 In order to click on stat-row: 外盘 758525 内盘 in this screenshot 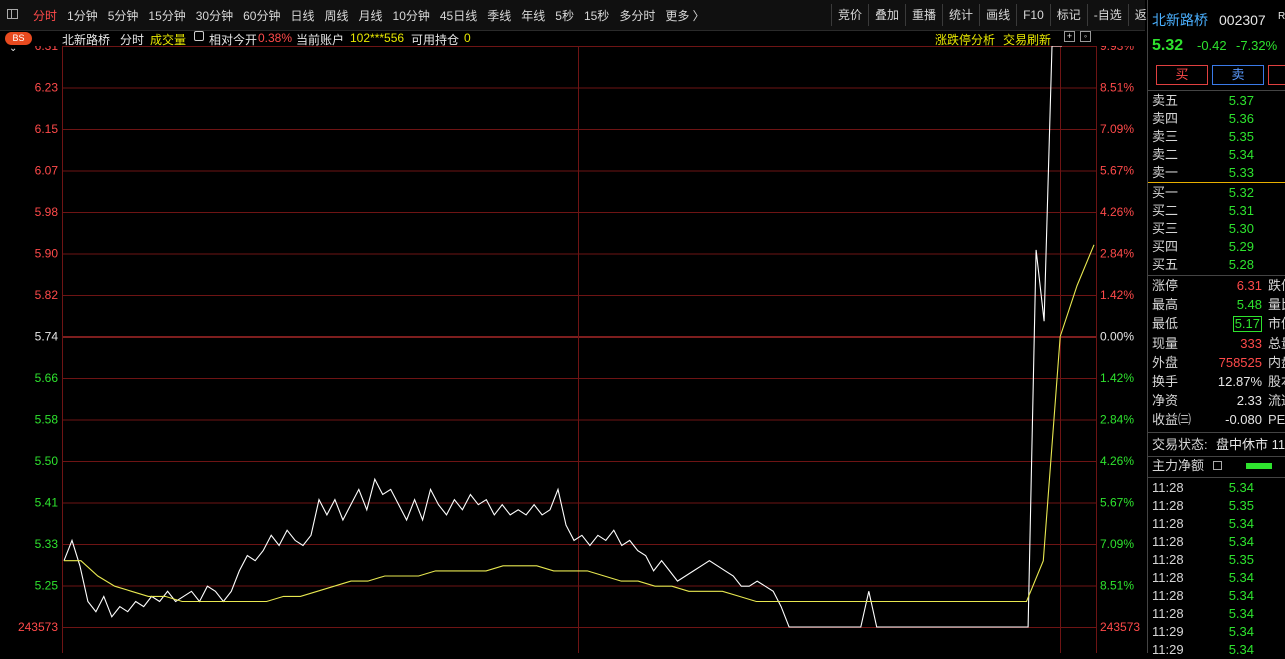, I will do `click(1218, 363)`.